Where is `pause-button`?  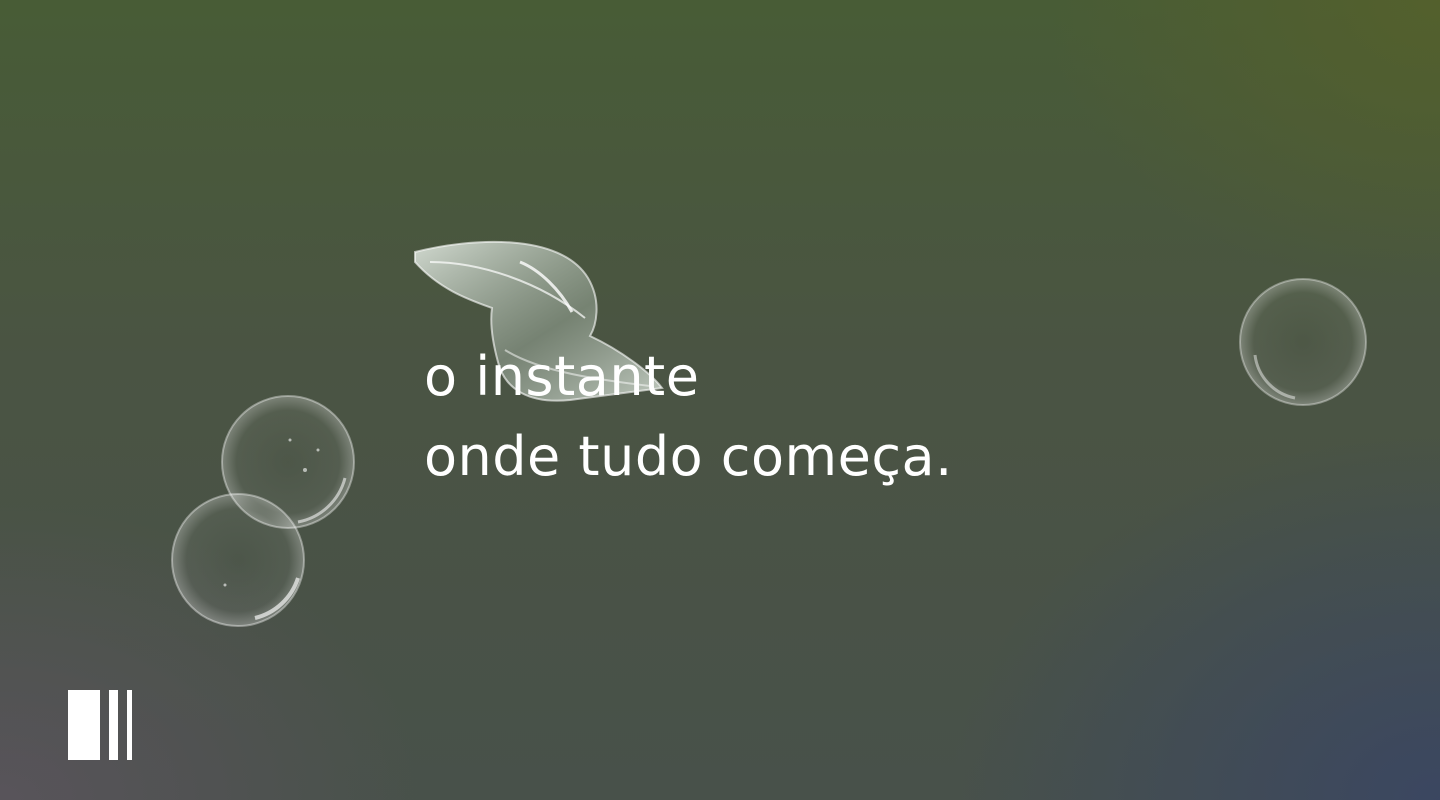
pause-button is located at coordinates (103, 726).